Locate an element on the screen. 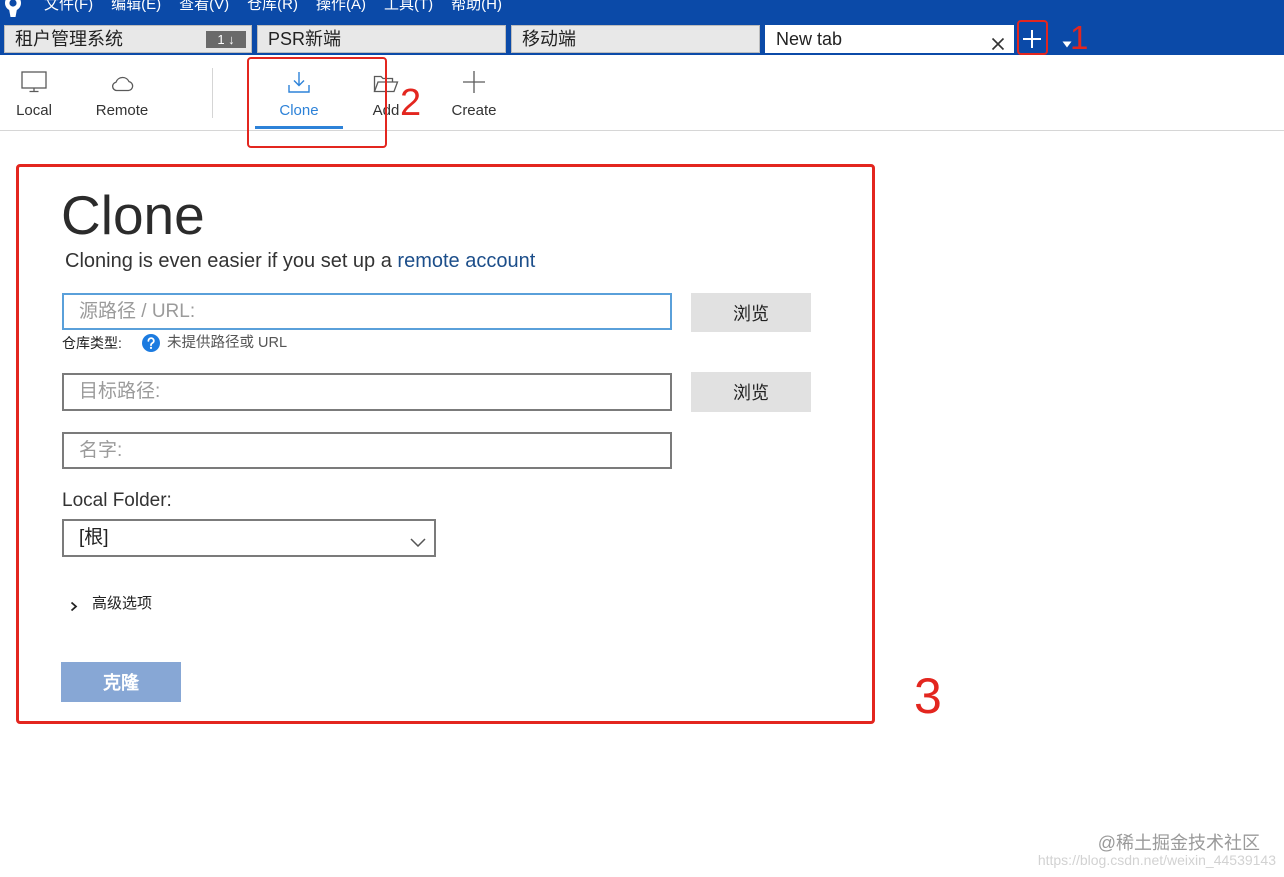 The height and width of the screenshot is (877, 1284). tab-psr: PSR新端 is located at coordinates (381, 39).